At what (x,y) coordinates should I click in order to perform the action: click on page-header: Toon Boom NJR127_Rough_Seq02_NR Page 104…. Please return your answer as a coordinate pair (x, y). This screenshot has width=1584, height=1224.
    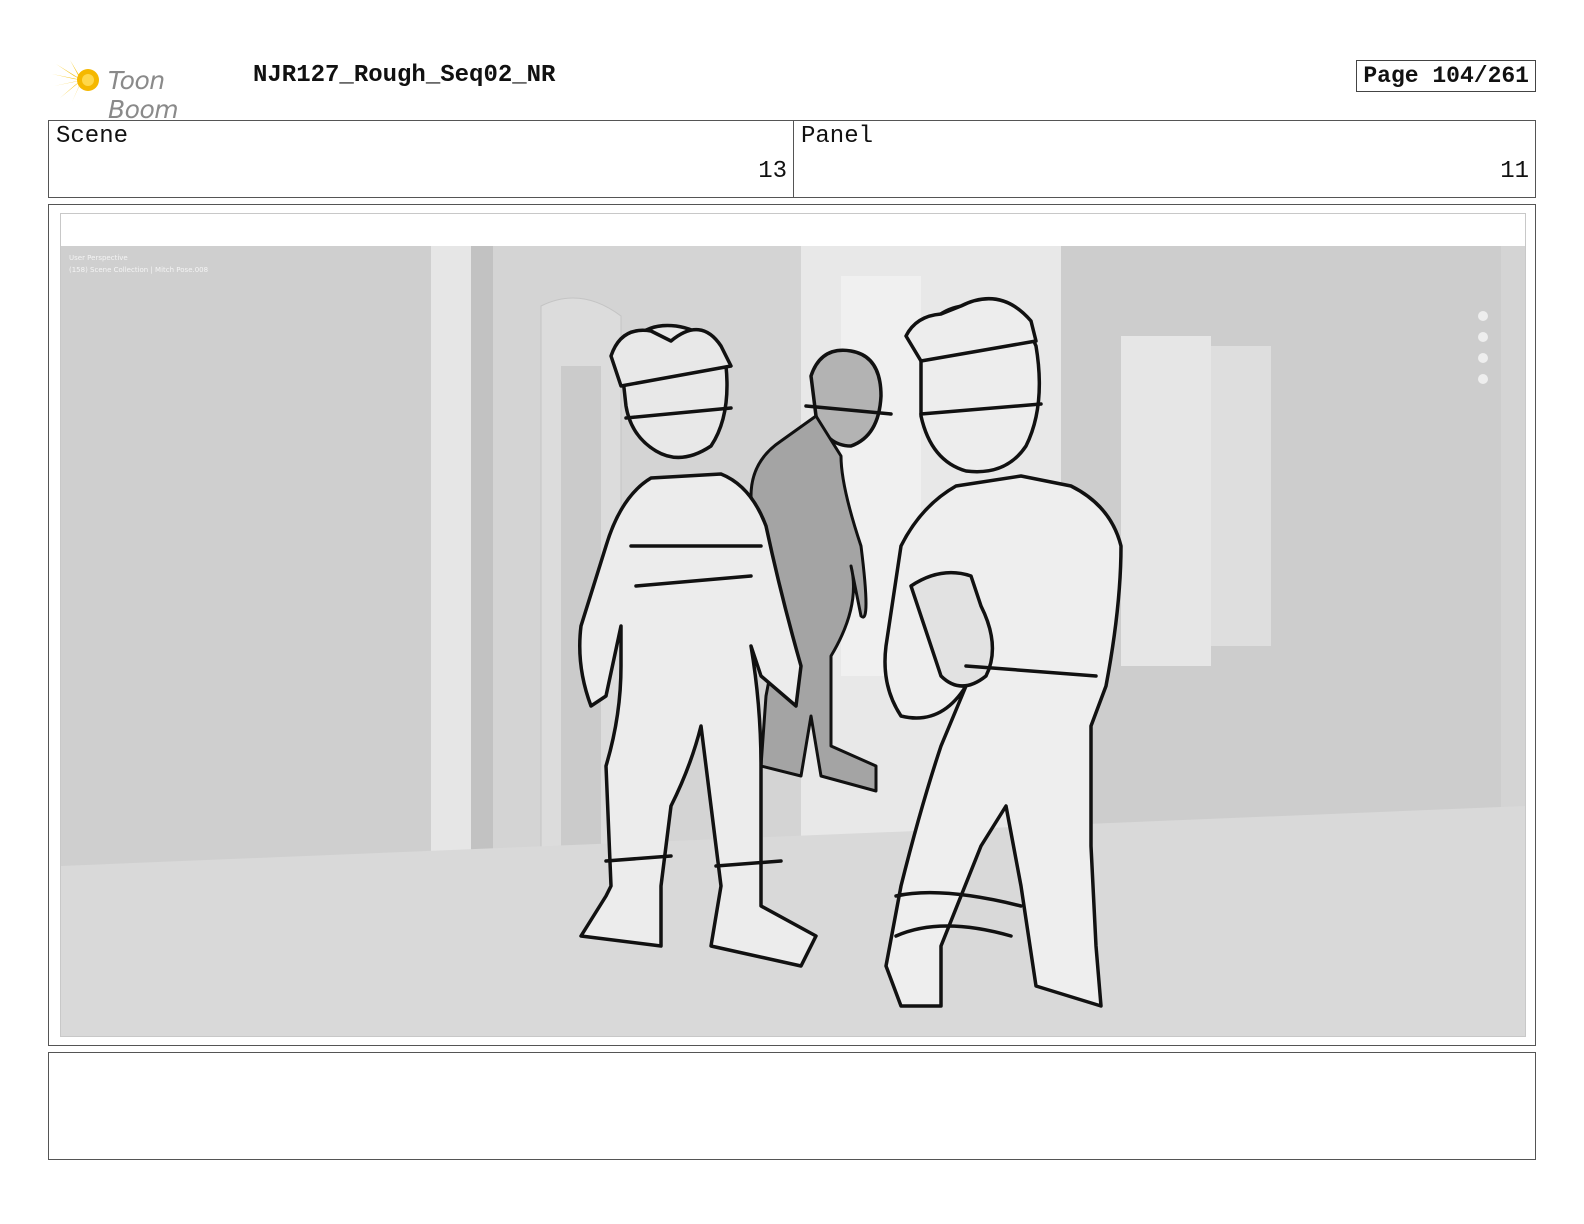
    Looking at the image, I should click on (792, 90).